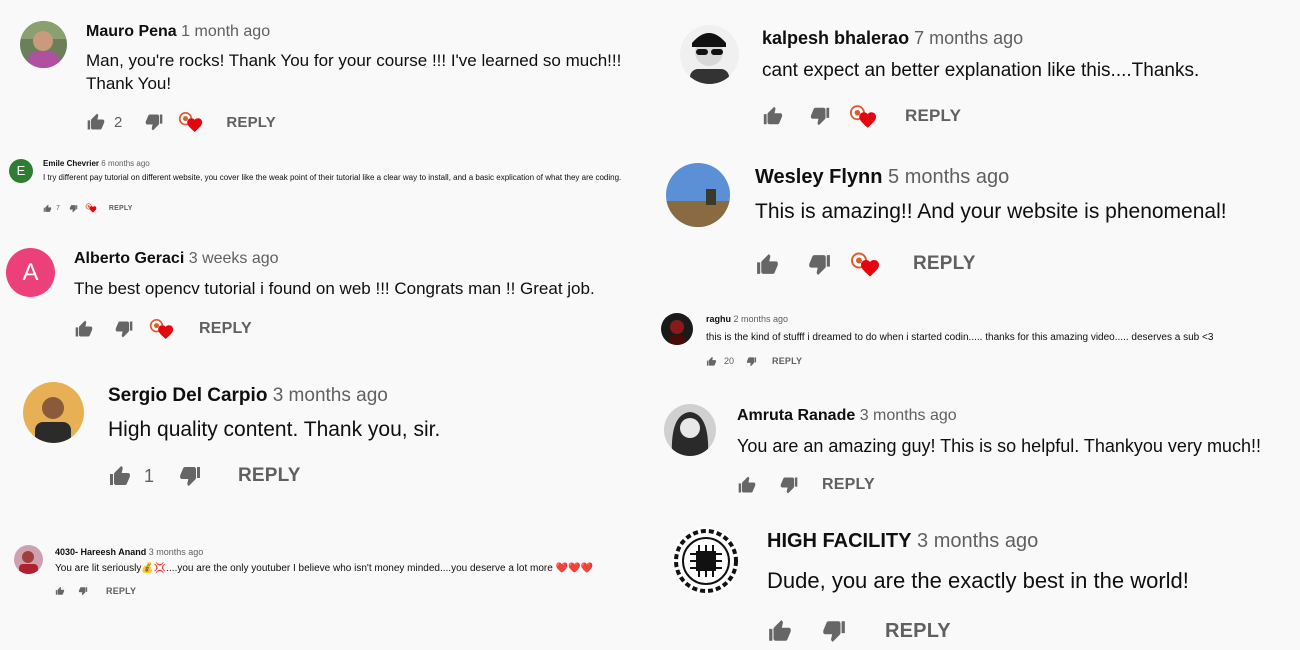 This screenshot has height=650, width=1300. What do you see at coordinates (100, 552) in the screenshot?
I see `author-name: 4030- Hareesh Anand` at bounding box center [100, 552].